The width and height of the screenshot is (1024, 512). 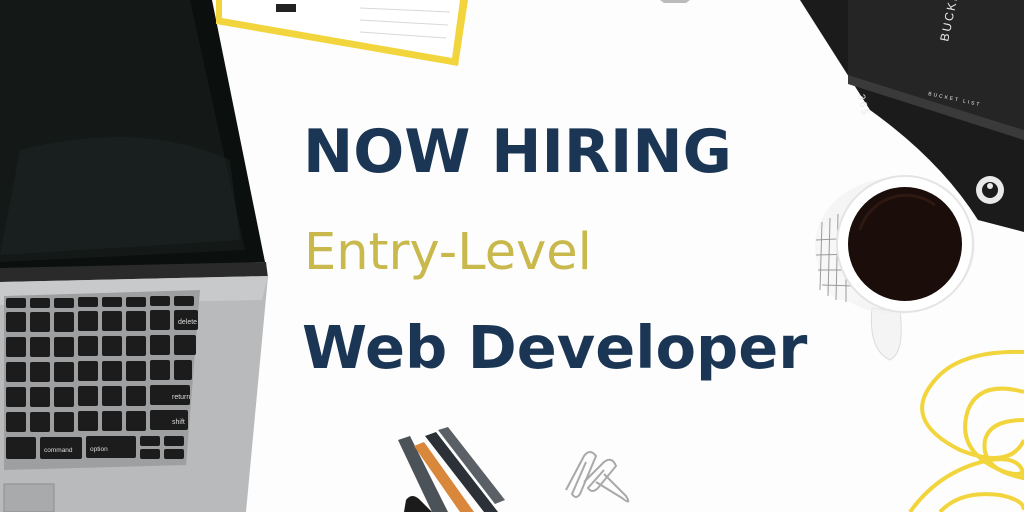 What do you see at coordinates (451, 469) in the screenshot?
I see `pens` at bounding box center [451, 469].